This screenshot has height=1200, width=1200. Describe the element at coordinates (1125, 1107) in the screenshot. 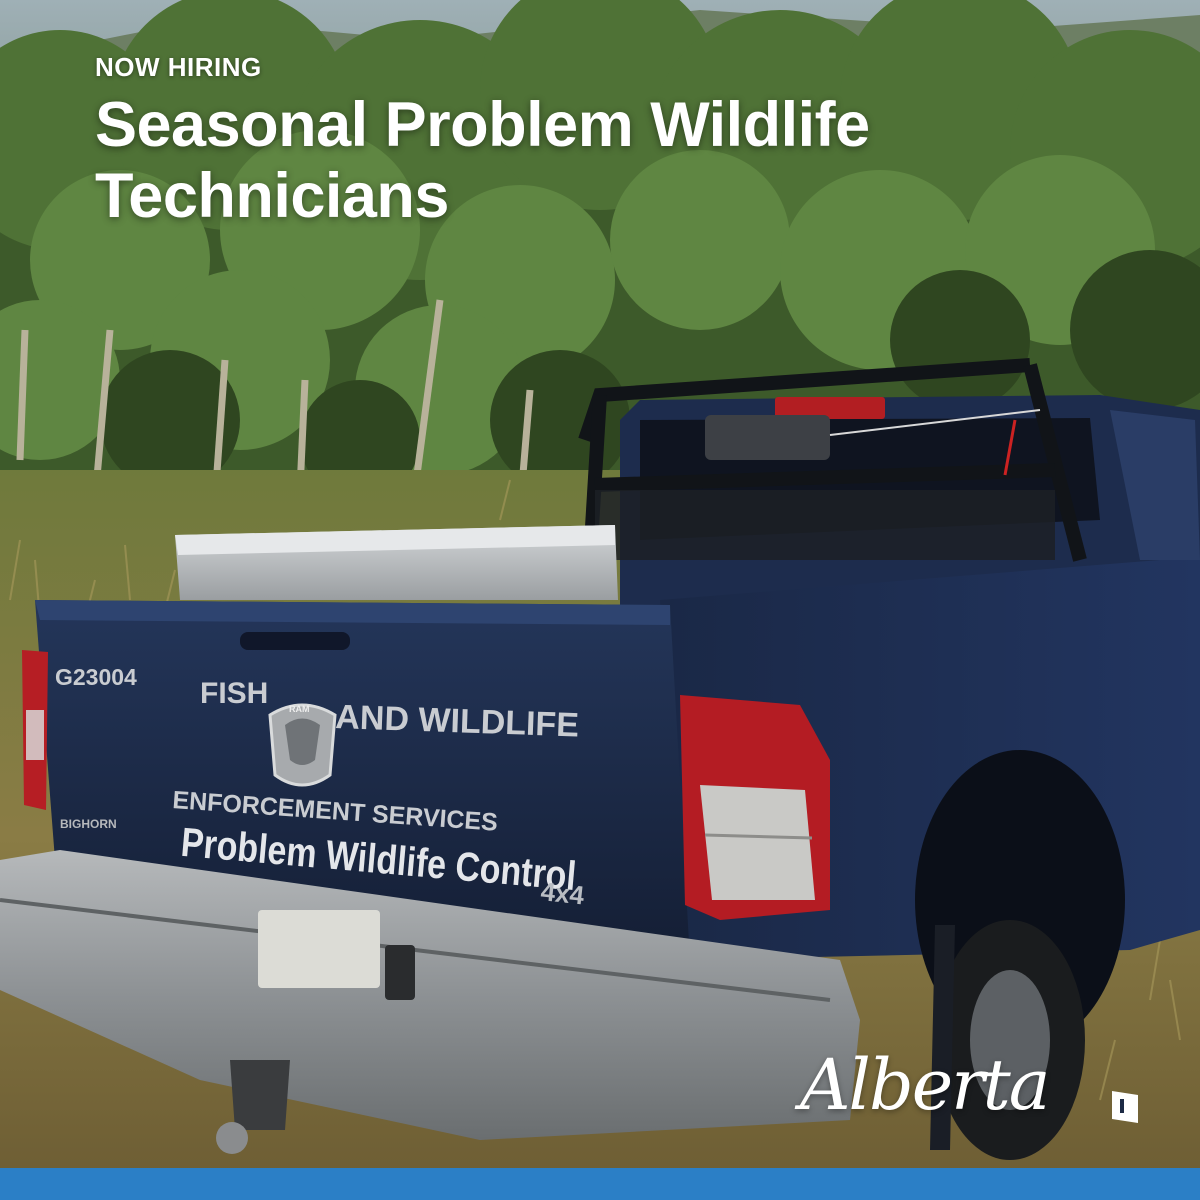

I see `alberta-flag-icon` at that location.